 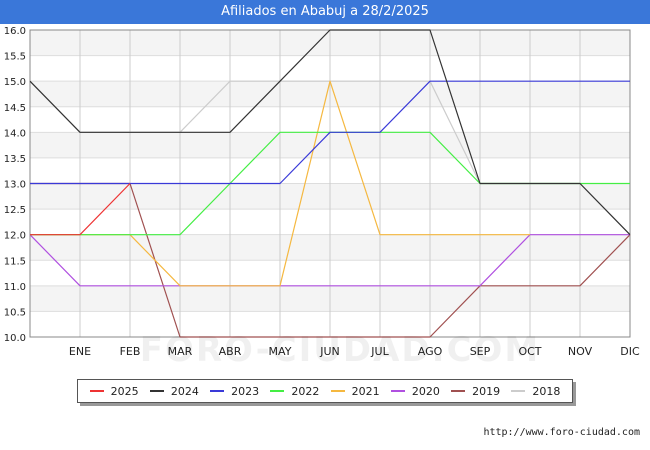 I want to click on y-tick-label: 12.0, so click(x=15, y=236).